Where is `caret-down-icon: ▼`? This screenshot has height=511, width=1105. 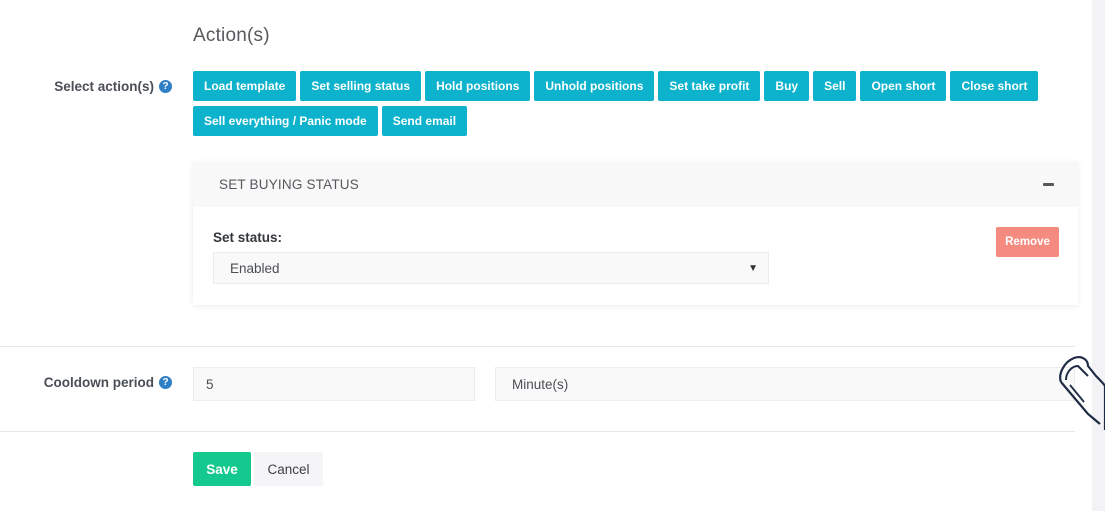
caret-down-icon: ▼ is located at coordinates (753, 268).